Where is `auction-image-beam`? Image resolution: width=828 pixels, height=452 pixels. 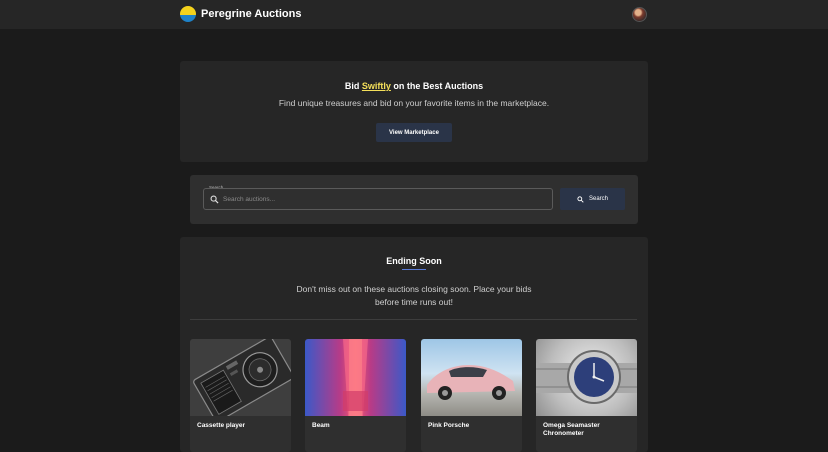 auction-image-beam is located at coordinates (355, 377).